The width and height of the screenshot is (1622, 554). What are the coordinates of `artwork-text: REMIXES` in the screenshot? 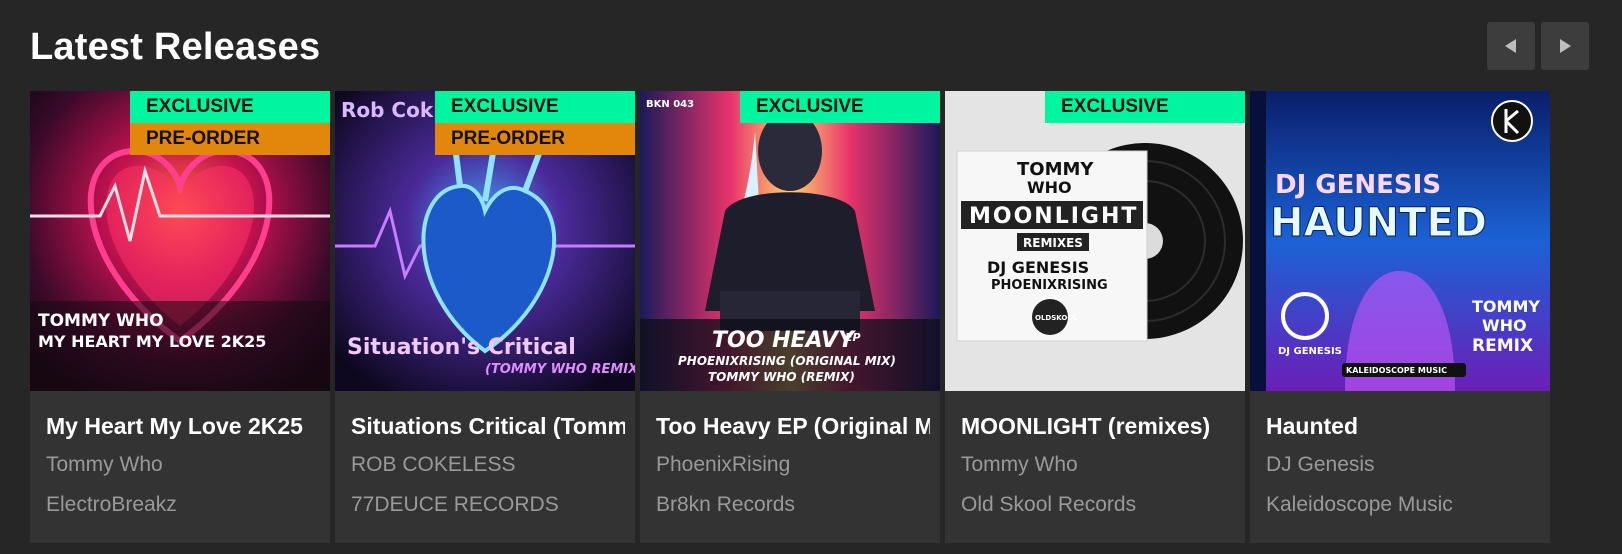 It's located at (1053, 243).